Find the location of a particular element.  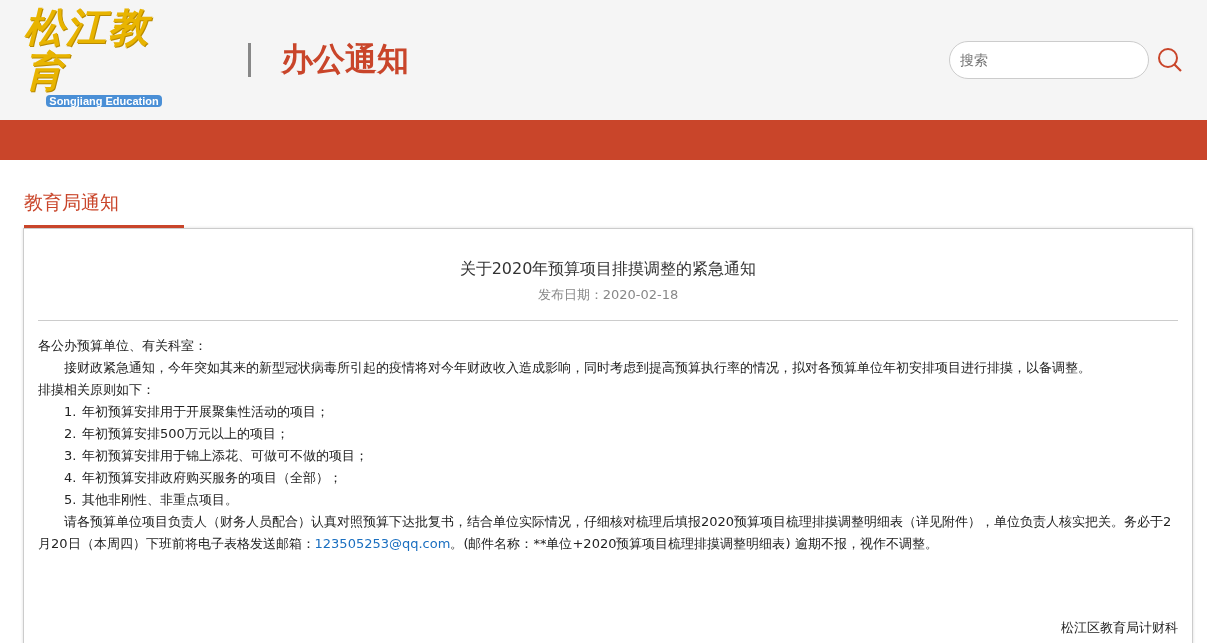

paragraph: 接财政紧急通知，今年突如其来的新型冠状病毒所引起的疫情将对今年财政收入造成影响，同时考虑到提高预算执行率的情况，拟对各预算单位年初安排项目进行排摸，以备调整。 is located at coordinates (577, 368).